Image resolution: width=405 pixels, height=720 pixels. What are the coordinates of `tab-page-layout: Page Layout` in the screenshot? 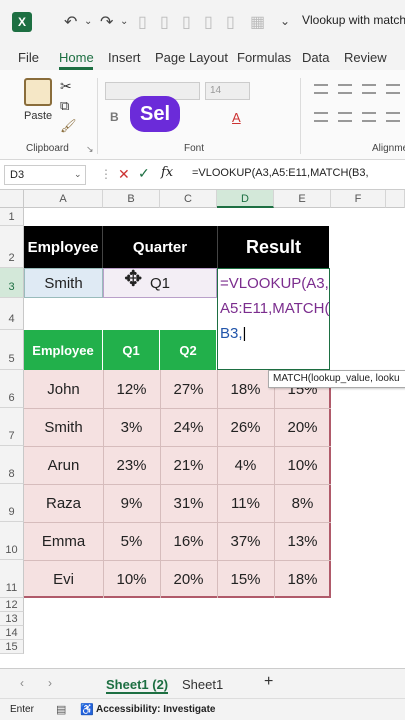 It's located at (191, 57).